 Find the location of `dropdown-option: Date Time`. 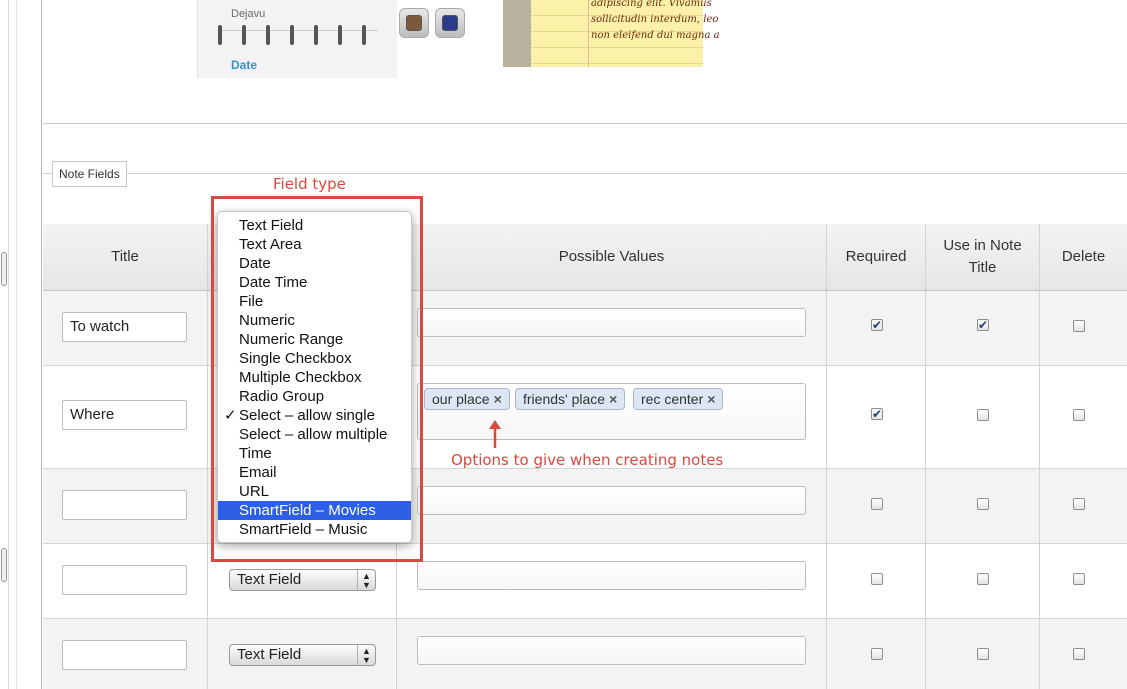

dropdown-option: Date Time is located at coordinates (314, 282).